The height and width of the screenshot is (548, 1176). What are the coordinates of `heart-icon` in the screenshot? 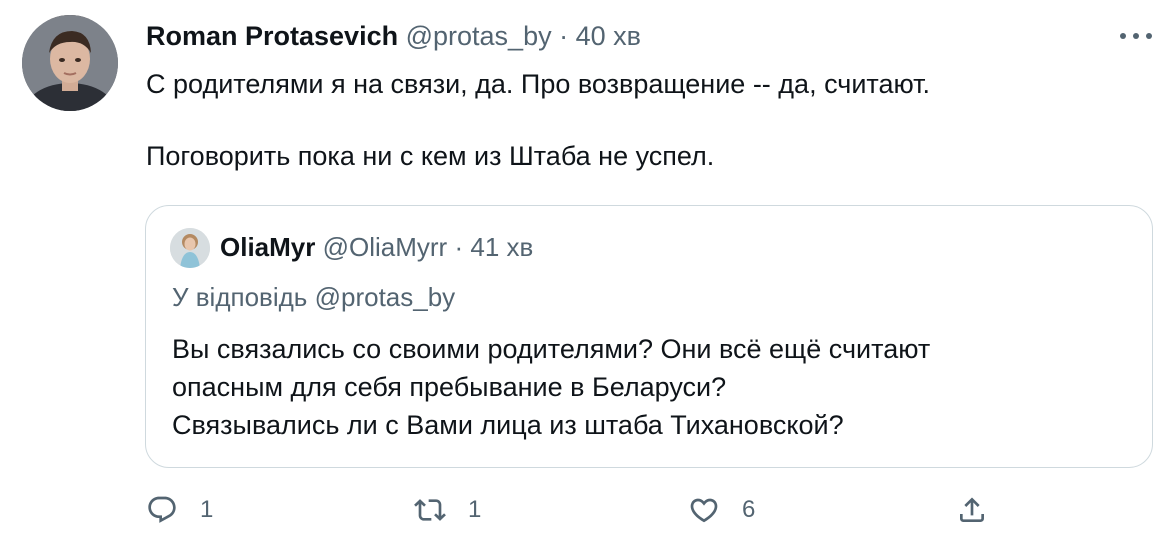 It's located at (704, 510).